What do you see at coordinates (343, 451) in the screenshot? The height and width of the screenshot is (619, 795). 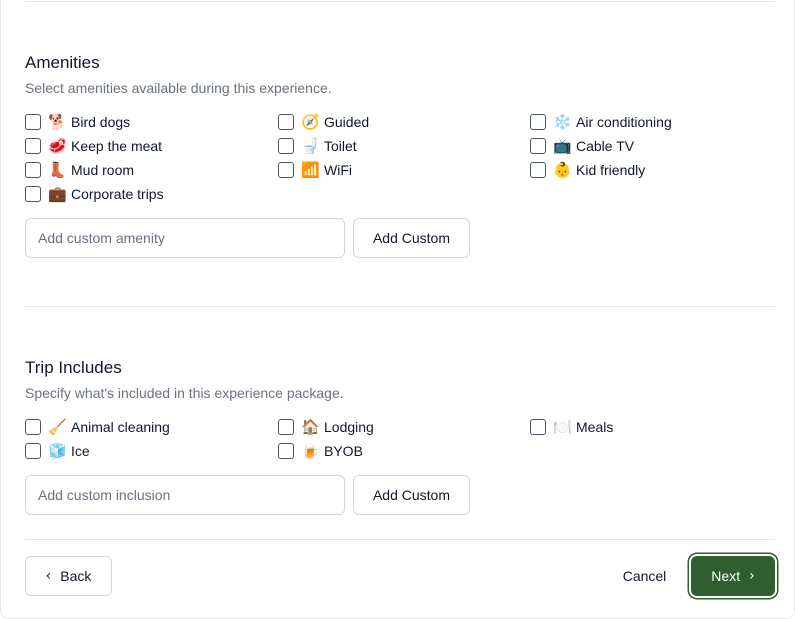 I see `option-label: BYOB` at bounding box center [343, 451].